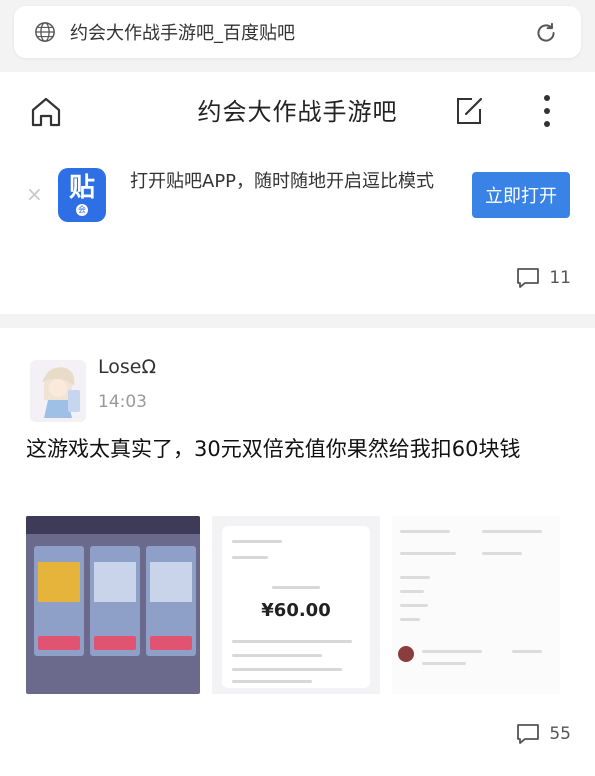  What do you see at coordinates (182, 33) in the screenshot?
I see `url-title: 约会大作战手游吧_百度贴吧` at bounding box center [182, 33].